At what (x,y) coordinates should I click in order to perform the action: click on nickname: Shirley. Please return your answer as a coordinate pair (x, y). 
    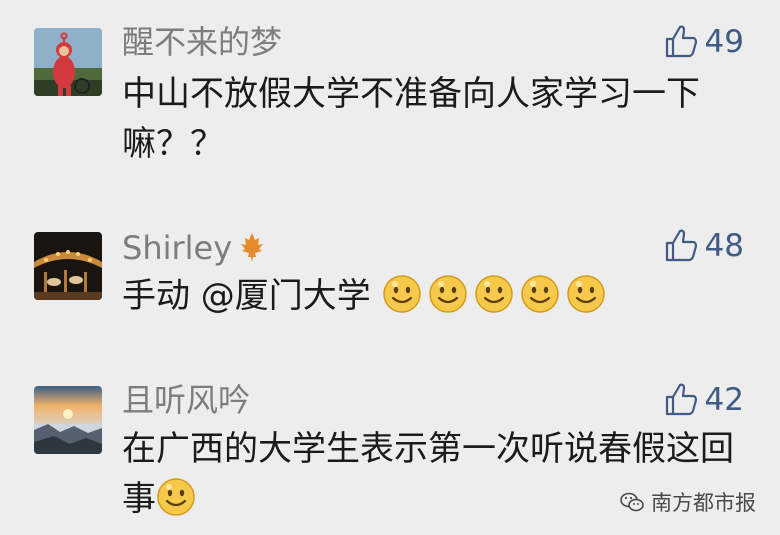
    Looking at the image, I should click on (195, 248).